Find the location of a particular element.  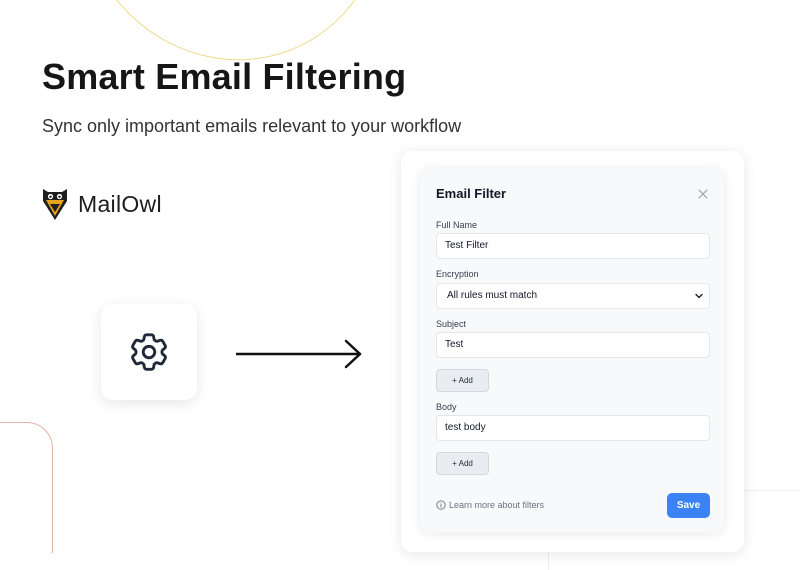

body-add-button: + Add is located at coordinates (462, 463).